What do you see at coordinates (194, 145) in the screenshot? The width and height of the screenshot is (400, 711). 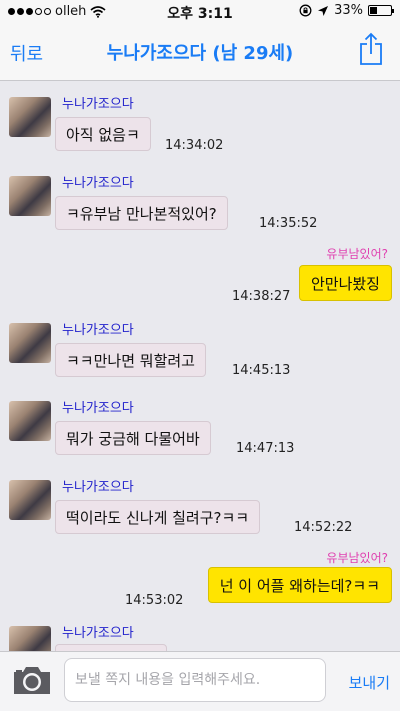 I see `message-time: 14:34:02` at bounding box center [194, 145].